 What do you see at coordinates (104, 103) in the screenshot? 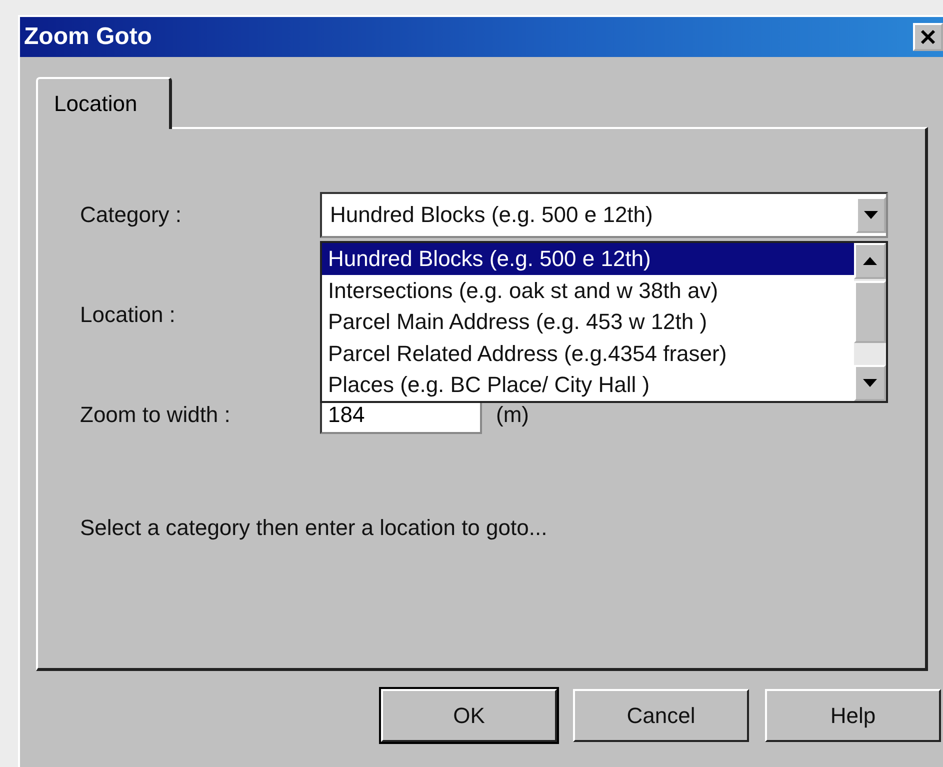
I see `tab: Location` at bounding box center [104, 103].